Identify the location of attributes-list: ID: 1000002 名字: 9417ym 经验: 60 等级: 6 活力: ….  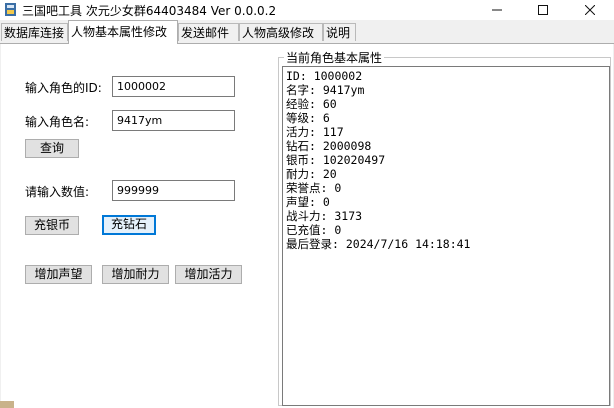
(378, 160).